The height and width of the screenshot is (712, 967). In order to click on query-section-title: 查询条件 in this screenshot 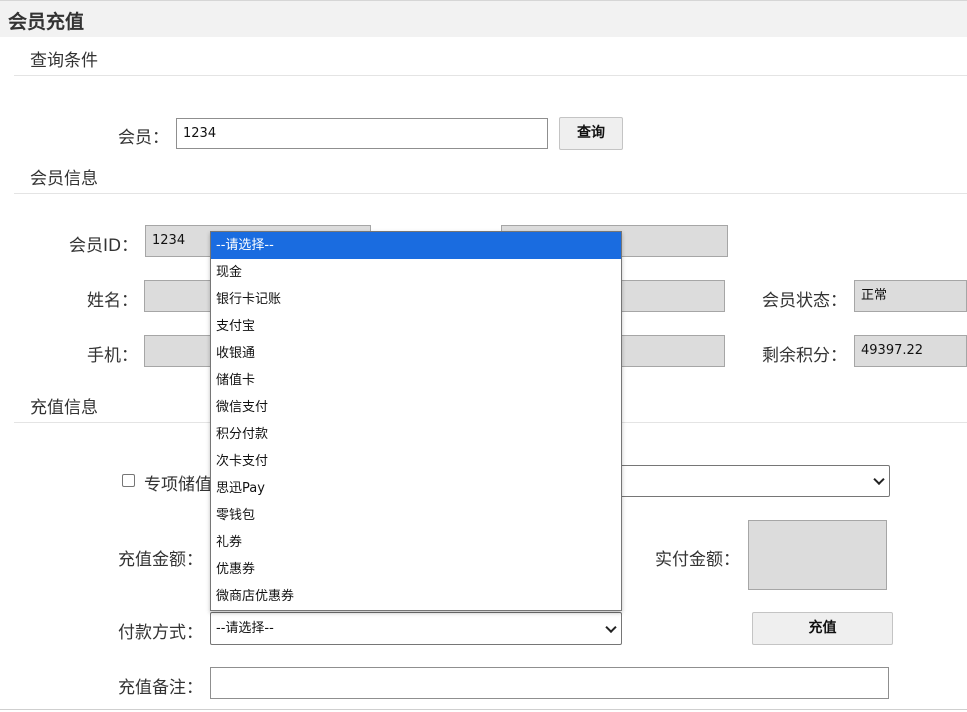, I will do `click(64, 61)`.